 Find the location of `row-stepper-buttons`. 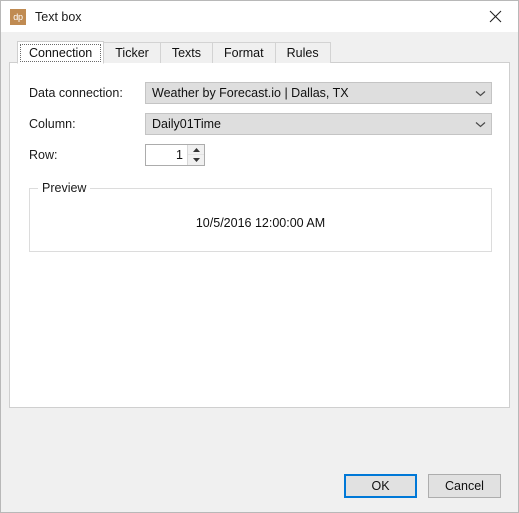

row-stepper-buttons is located at coordinates (195, 155).